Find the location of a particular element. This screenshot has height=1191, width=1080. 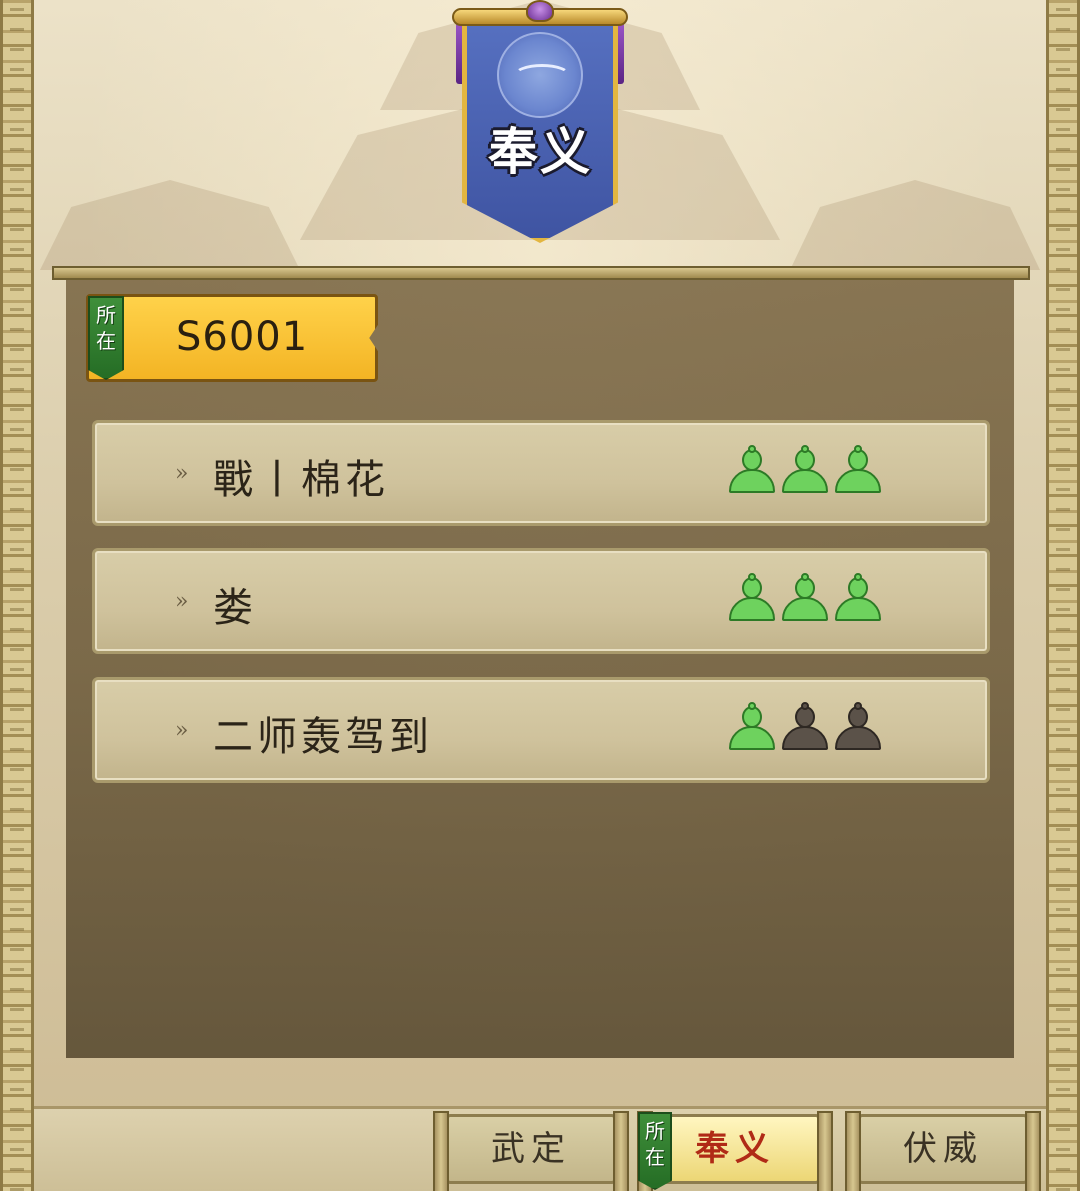

tab-fengyi: 奉义 is located at coordinates (735, 1151).